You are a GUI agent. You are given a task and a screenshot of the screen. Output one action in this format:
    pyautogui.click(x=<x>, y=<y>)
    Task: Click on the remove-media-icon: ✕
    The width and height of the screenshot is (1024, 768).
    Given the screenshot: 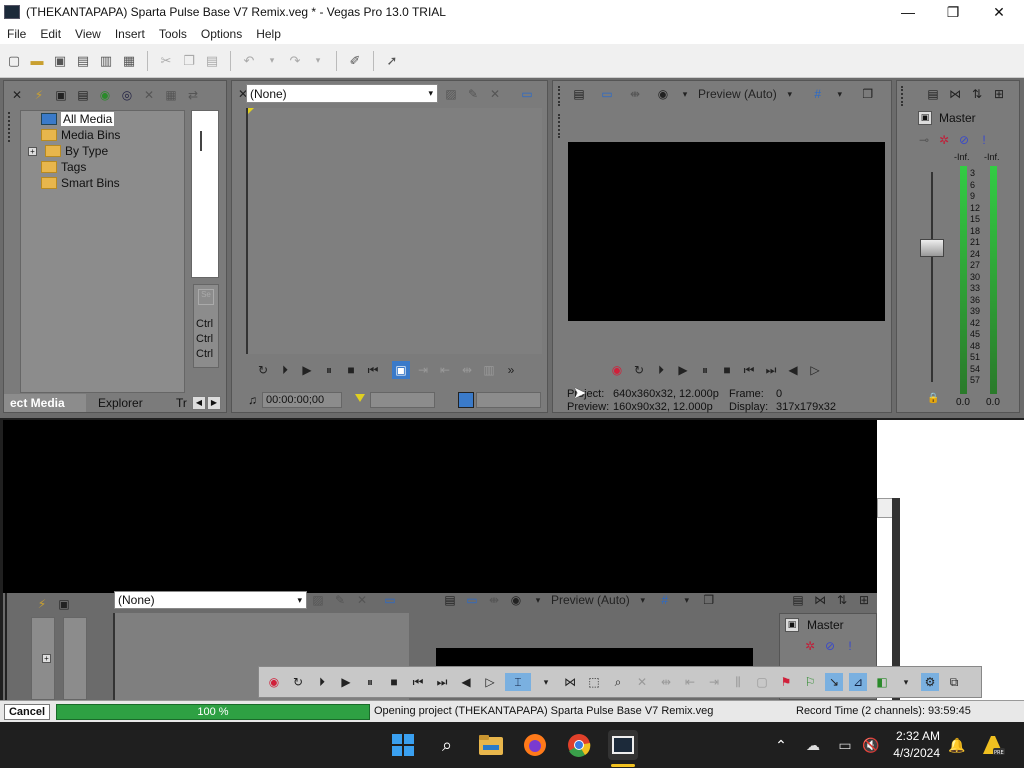 What is the action you would take?
    pyautogui.click(x=149, y=95)
    